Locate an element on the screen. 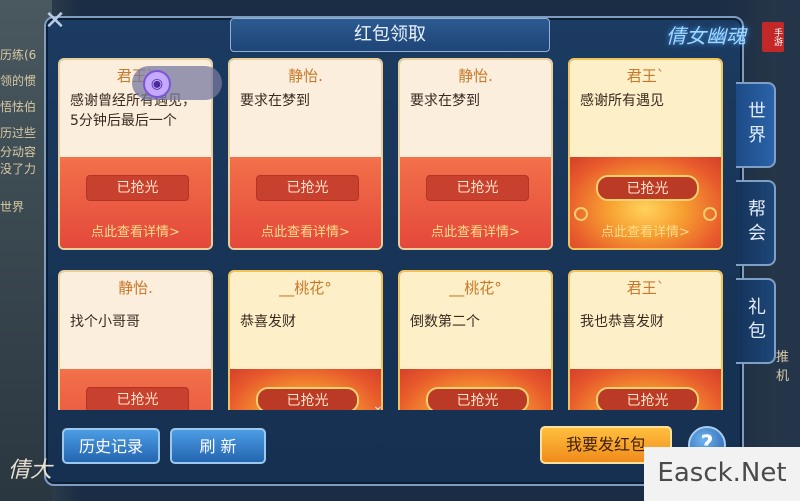 This screenshot has width=800, height=501. red-packet-card: 静怡. 找个小哥哥 已抢光 is located at coordinates (135, 340).